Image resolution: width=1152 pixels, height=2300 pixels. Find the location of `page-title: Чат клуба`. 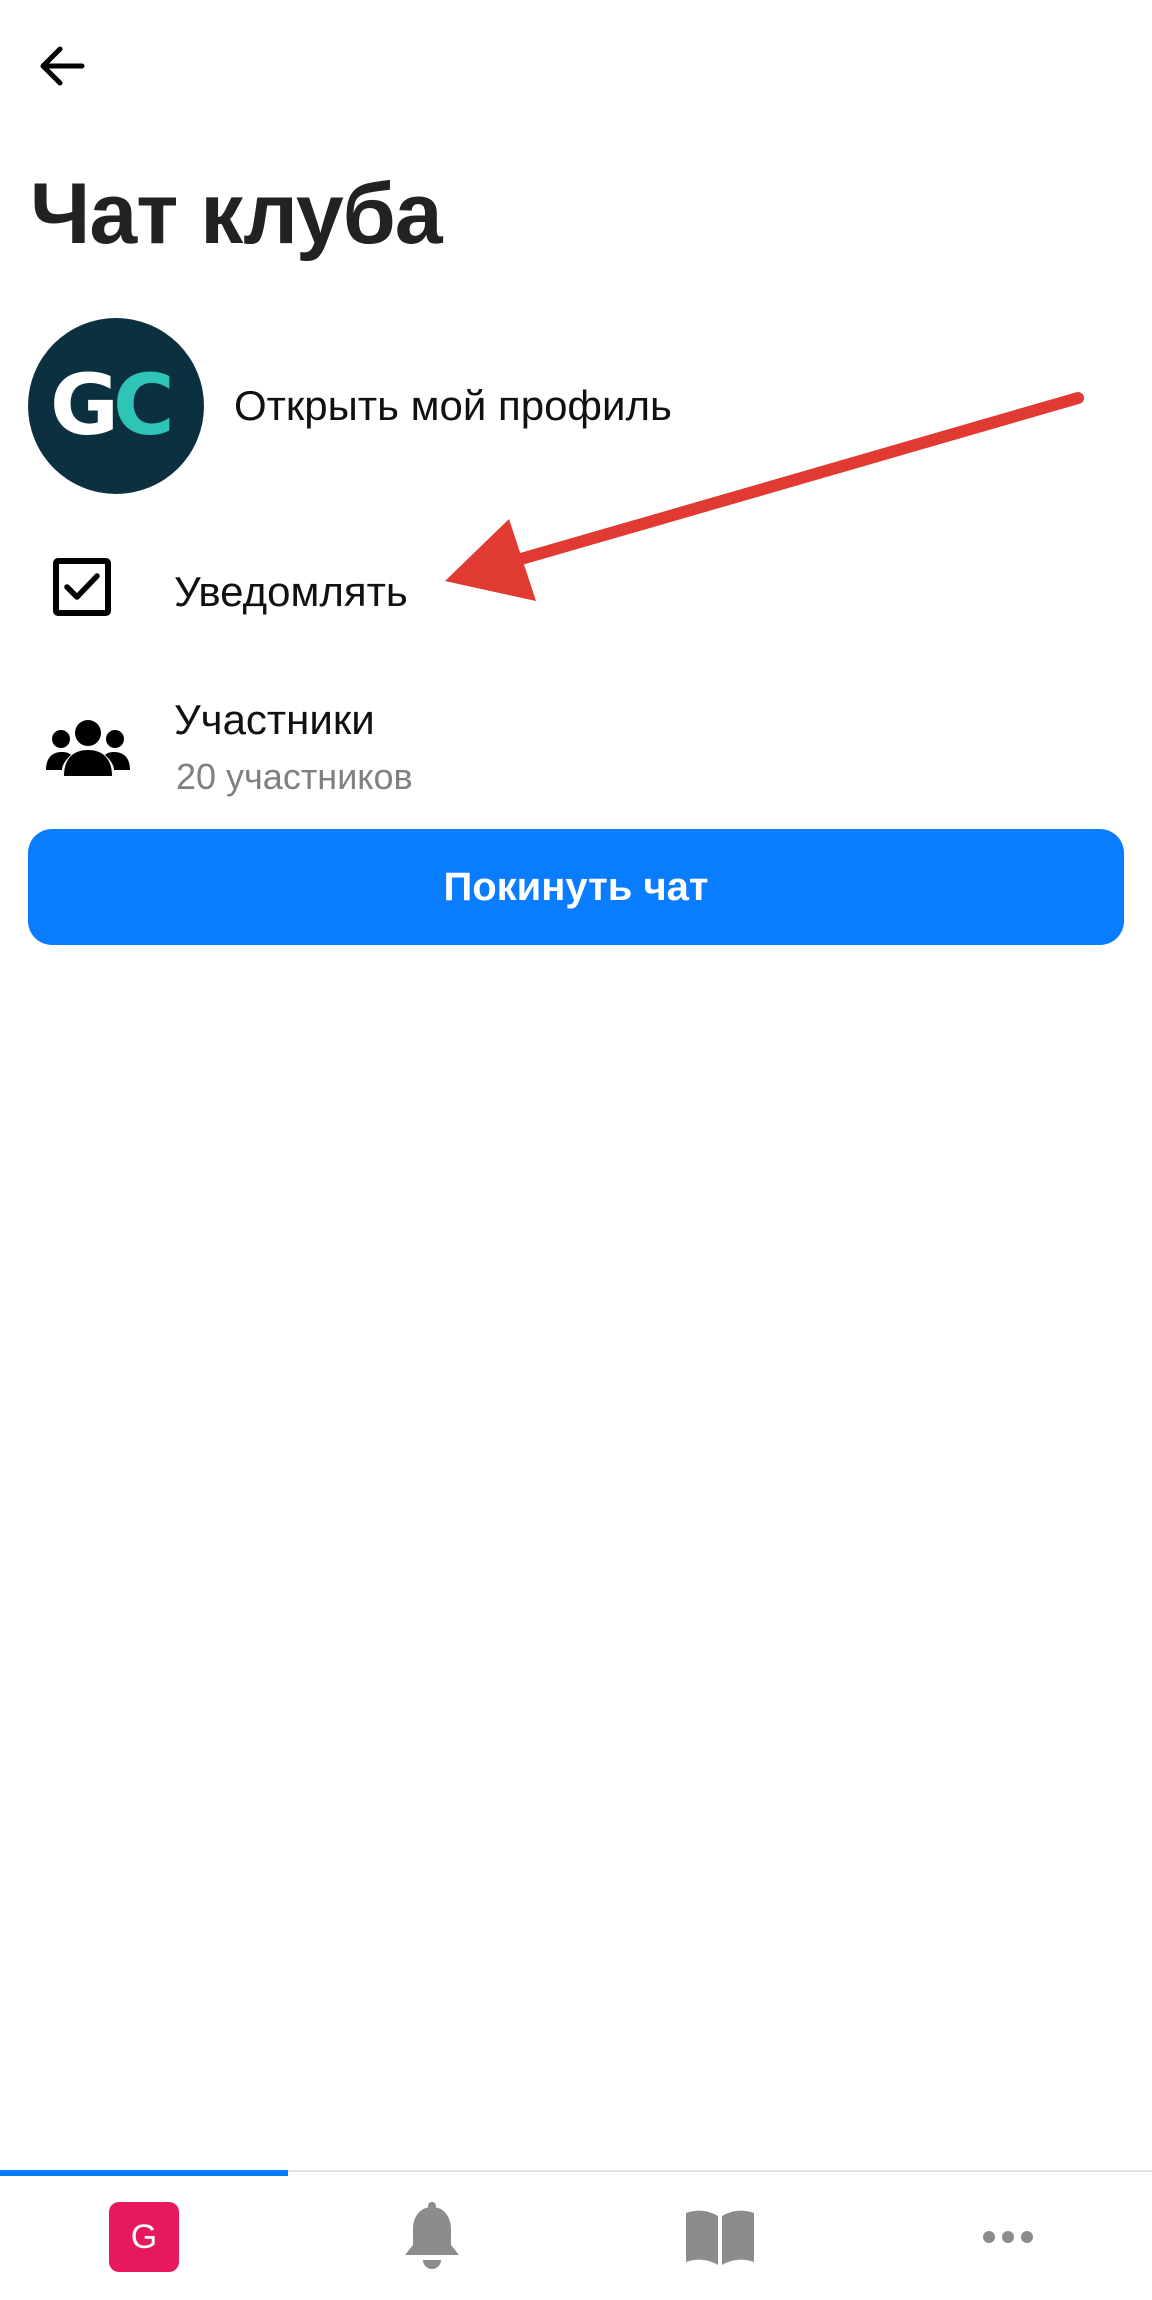

page-title: Чат клуба is located at coordinates (236, 214).